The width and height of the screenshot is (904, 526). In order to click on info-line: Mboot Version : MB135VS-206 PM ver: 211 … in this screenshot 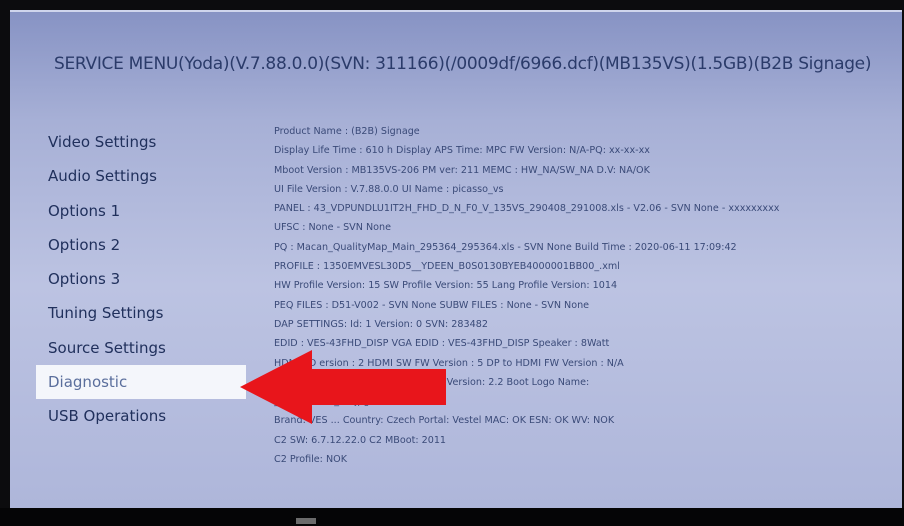, I will do `click(462, 170)`.